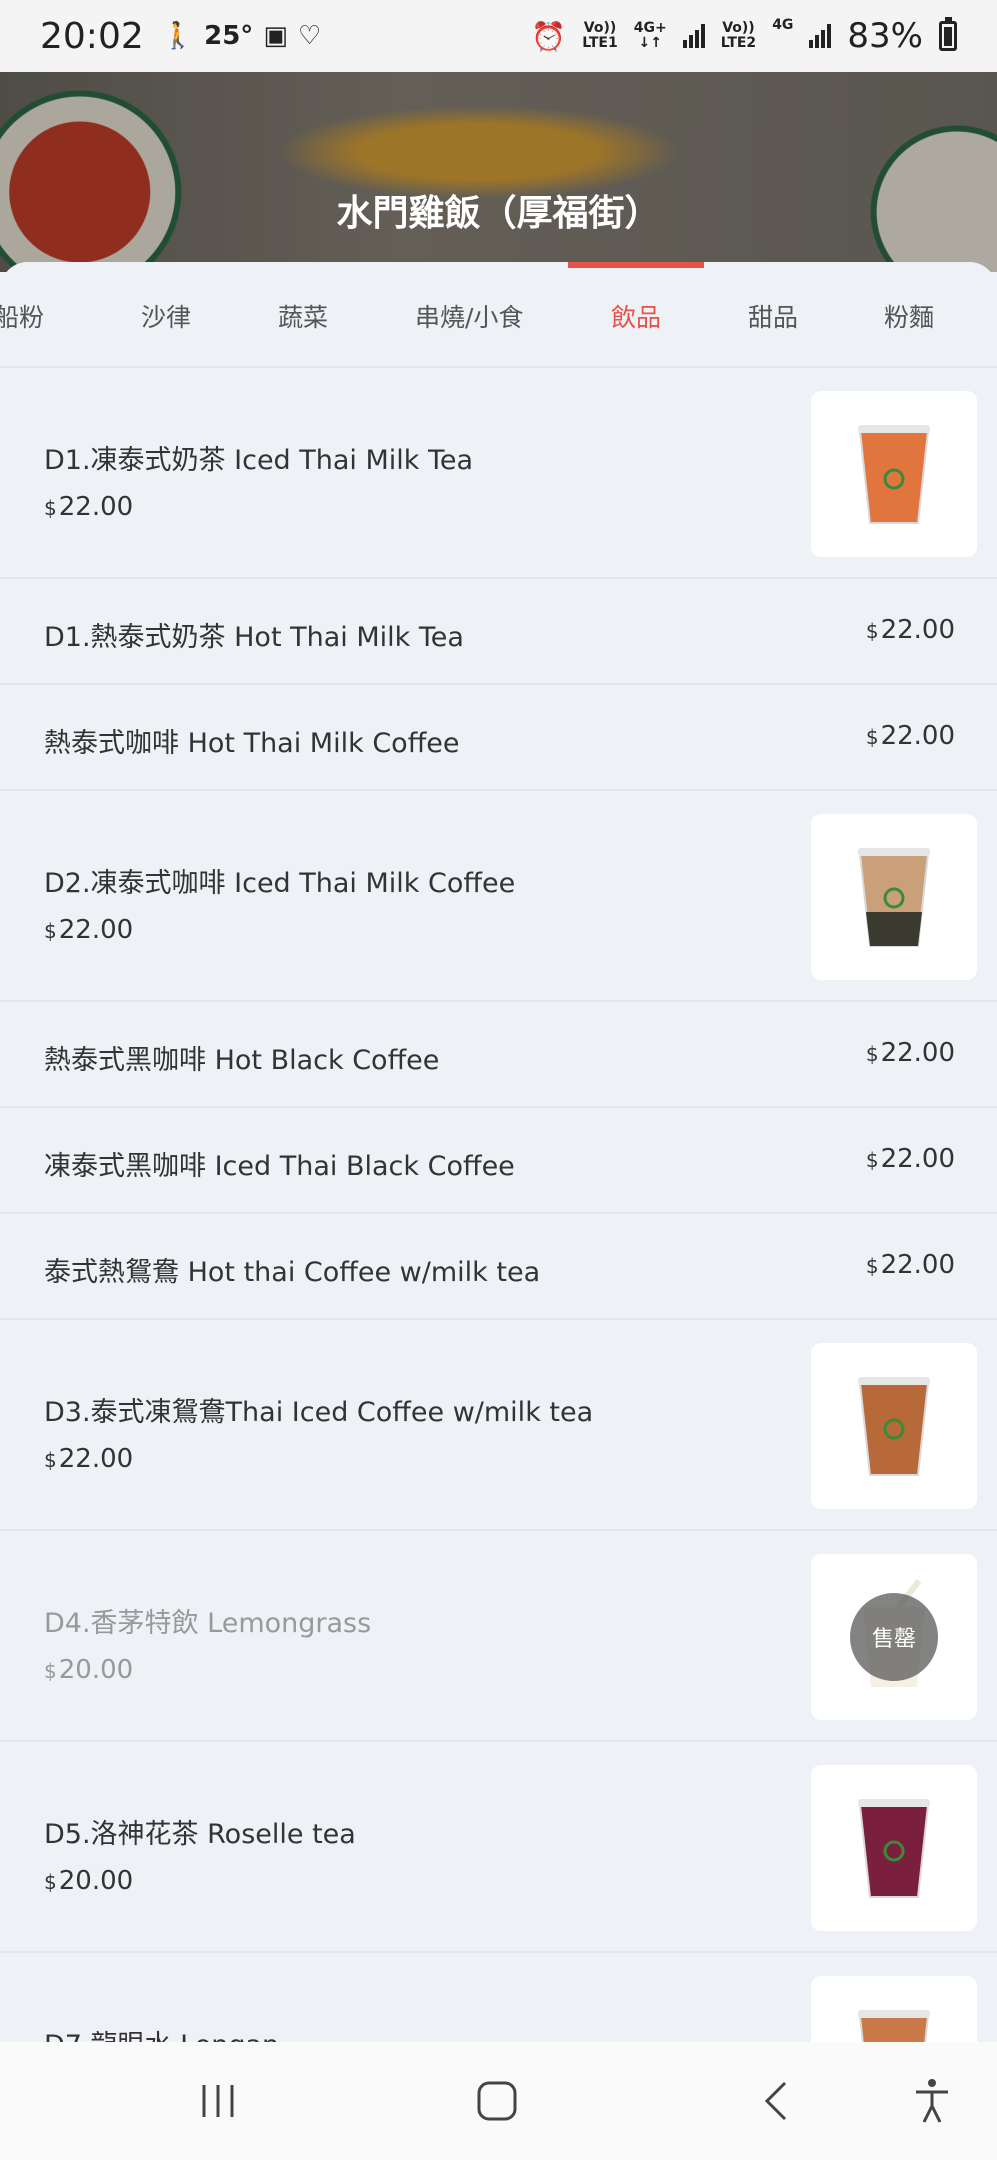  Describe the element at coordinates (319, 1412) in the screenshot. I see `item-name: D3.泰式凍鴛鴦Thai Iced Coffee w/milk tea` at that location.